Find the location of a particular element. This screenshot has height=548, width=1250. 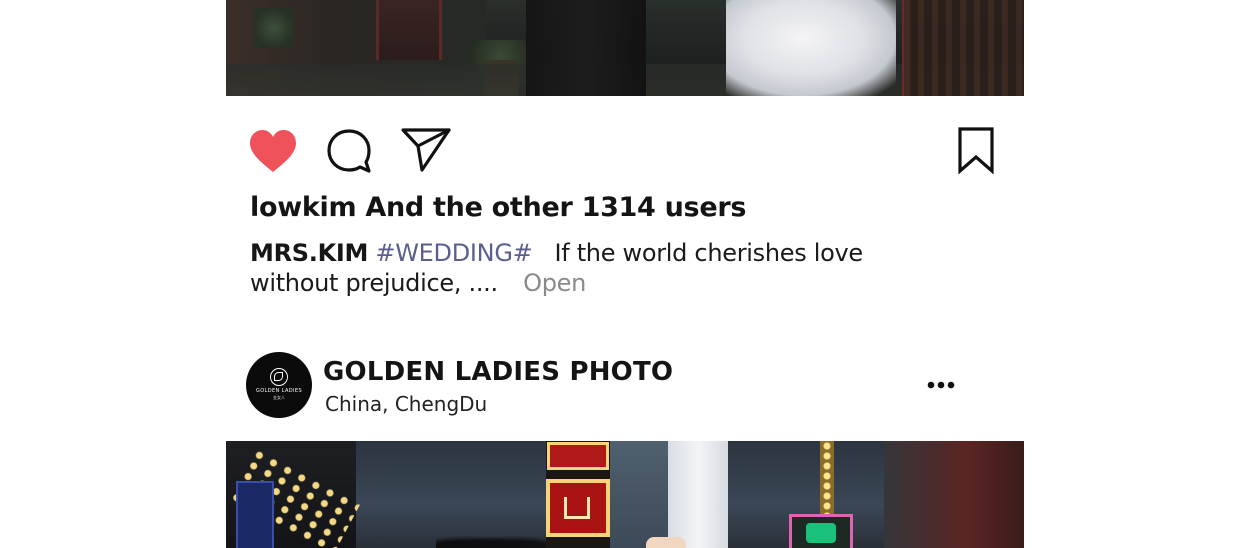

photo-scene-right-wall is located at coordinates (954, 494).